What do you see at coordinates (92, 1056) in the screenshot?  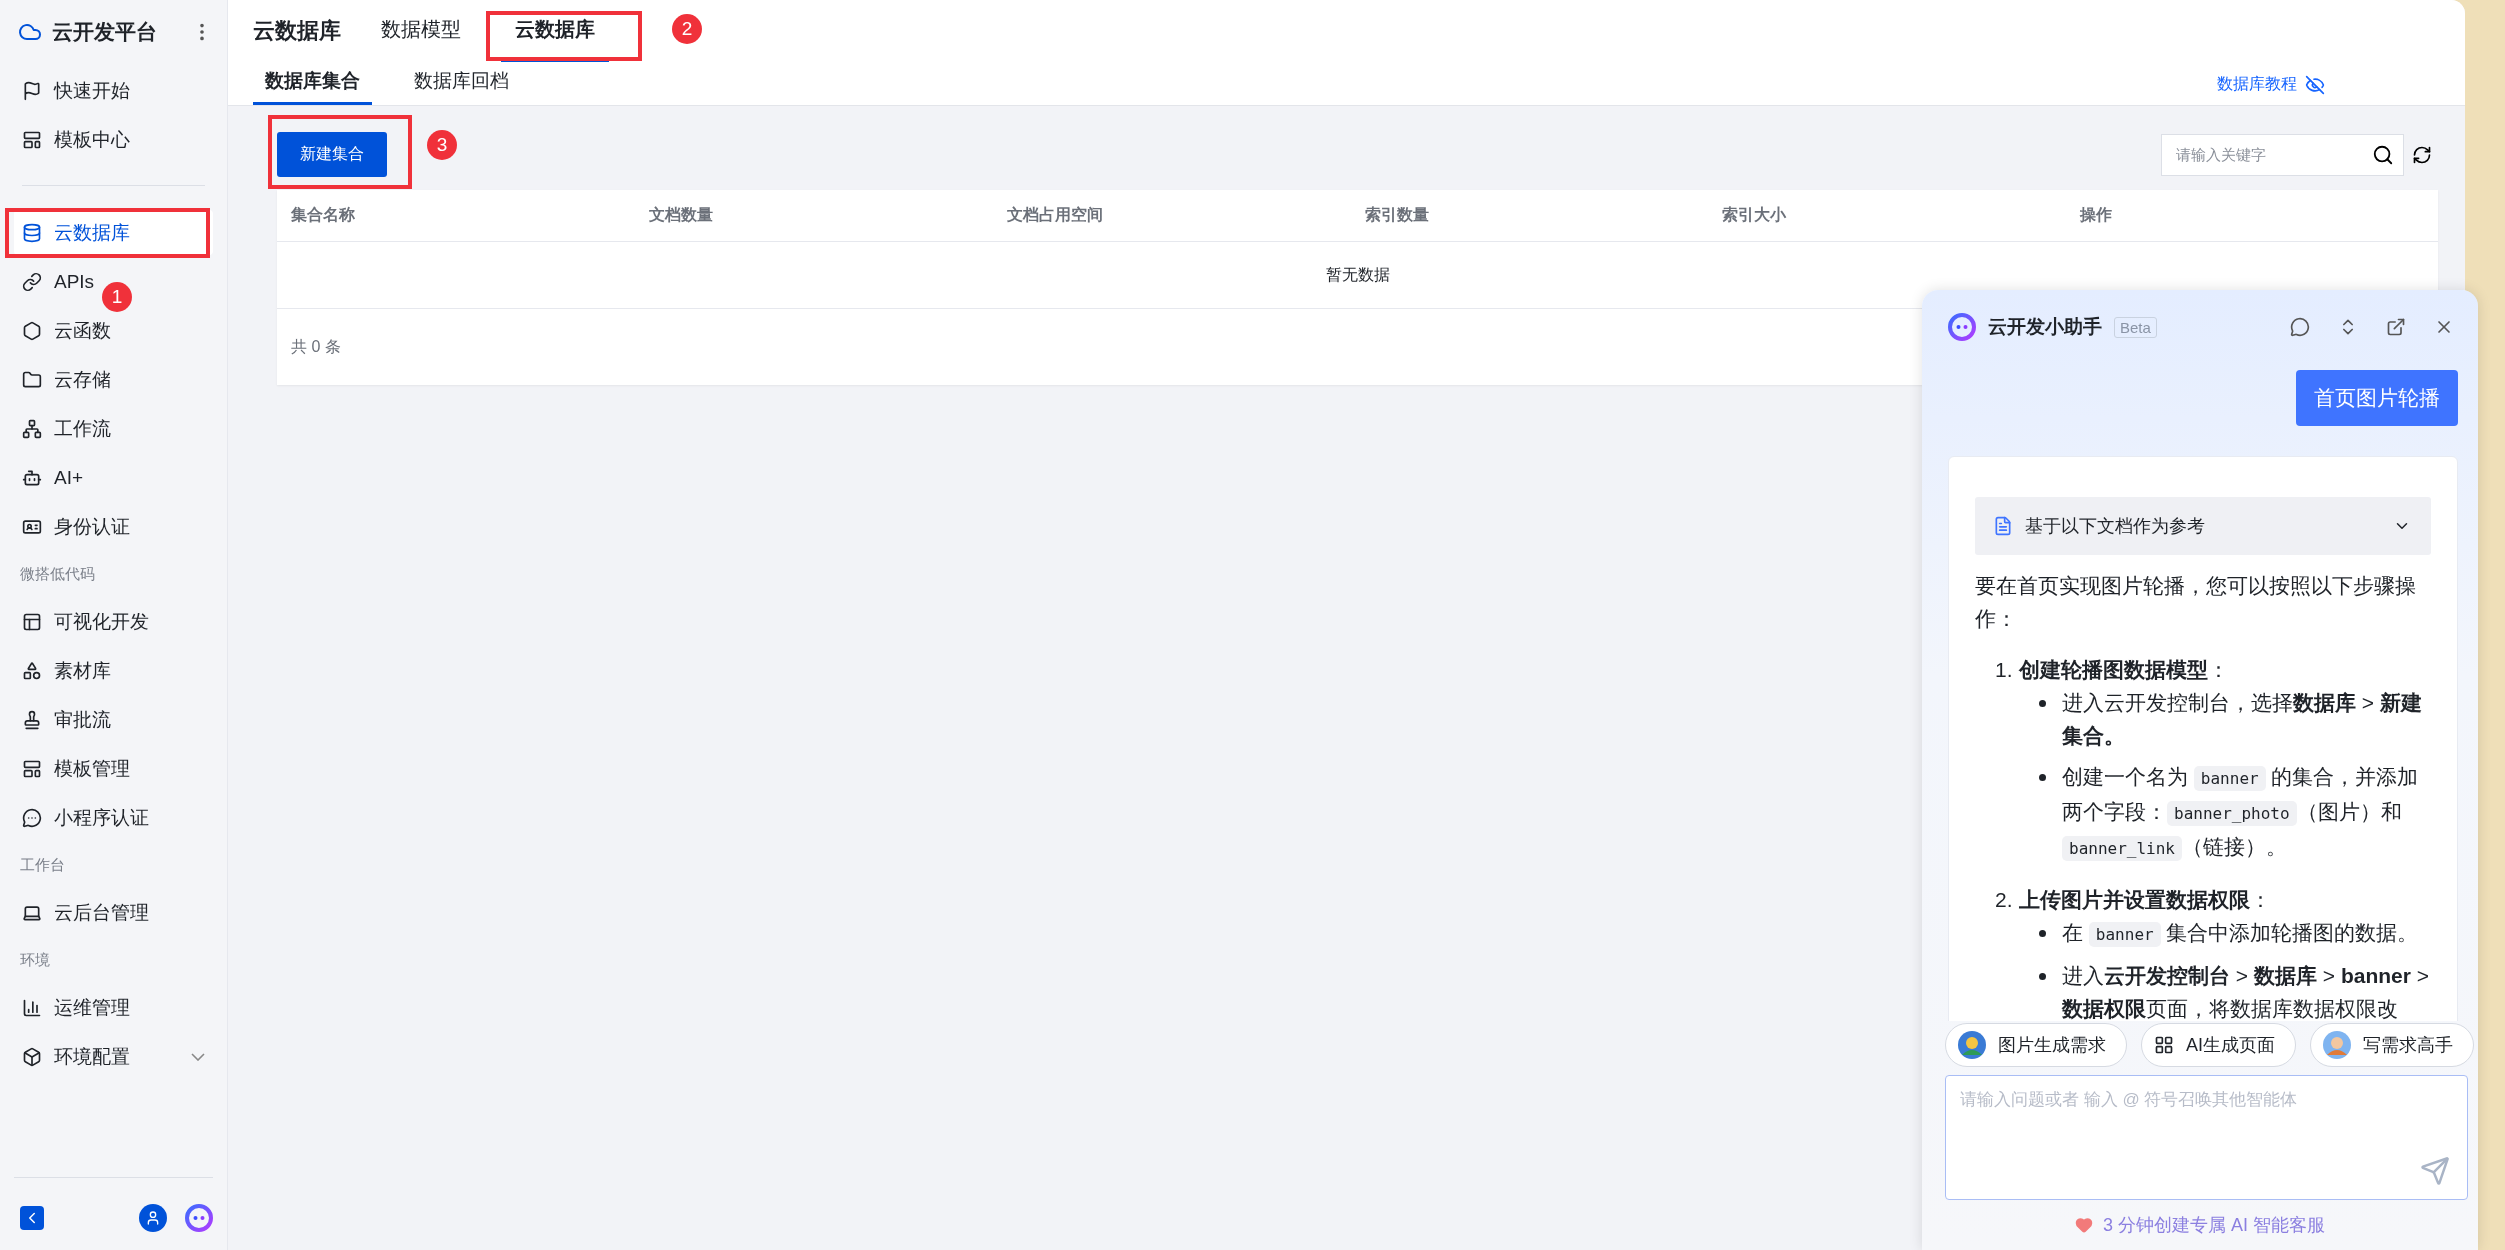 I see `nav-label: 环境配置` at bounding box center [92, 1056].